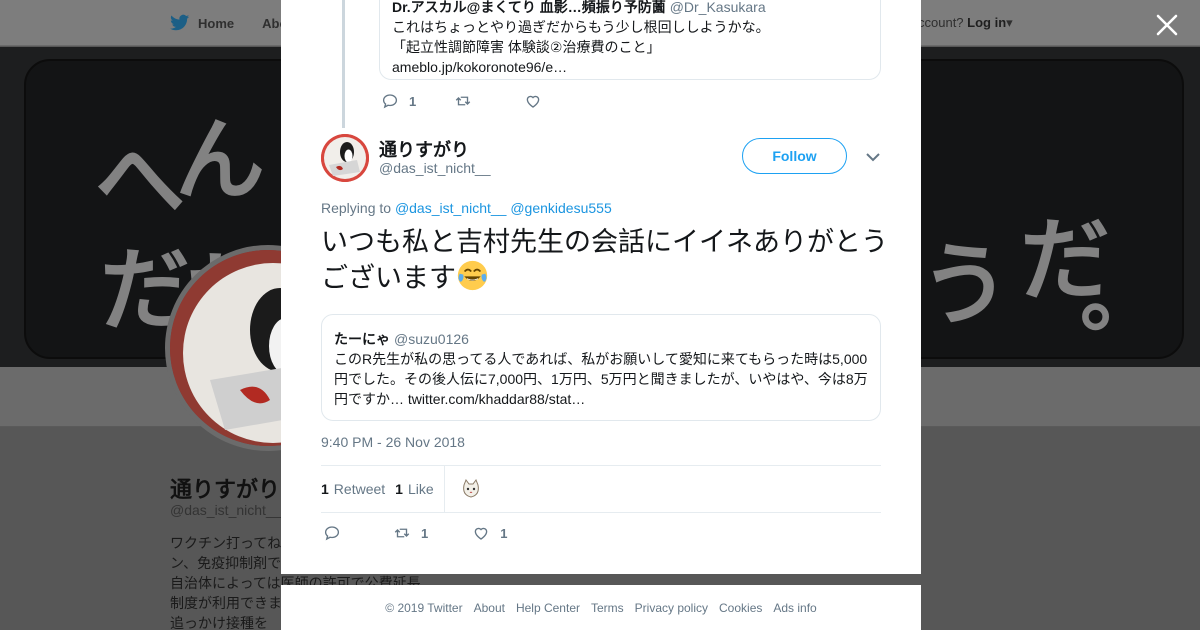  I want to click on liker-avatar-icon, so click(470, 489).